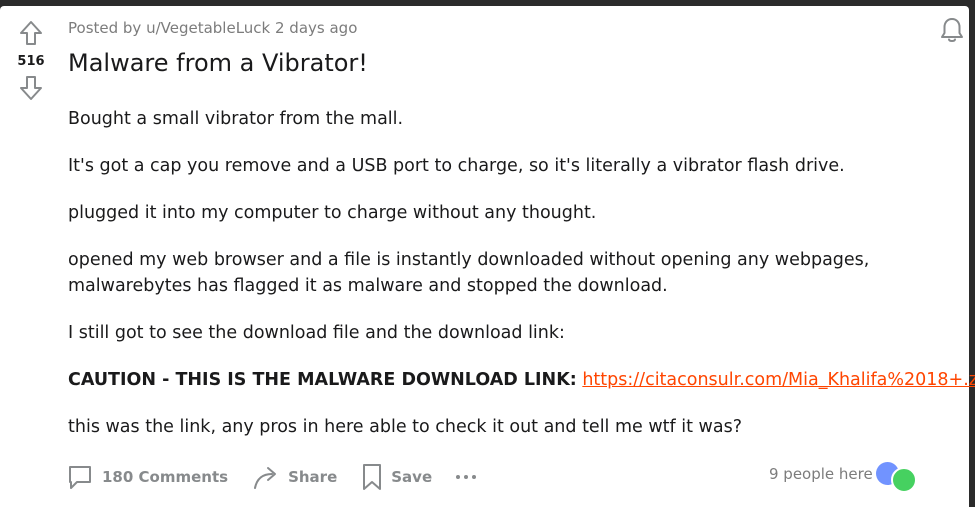  I want to click on bookmark-icon, so click(372, 477).